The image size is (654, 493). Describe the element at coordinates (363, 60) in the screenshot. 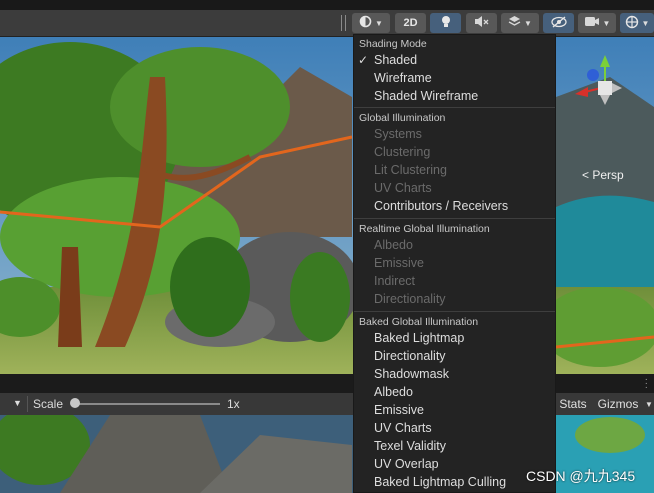

I see `check-icon: ✓` at that location.